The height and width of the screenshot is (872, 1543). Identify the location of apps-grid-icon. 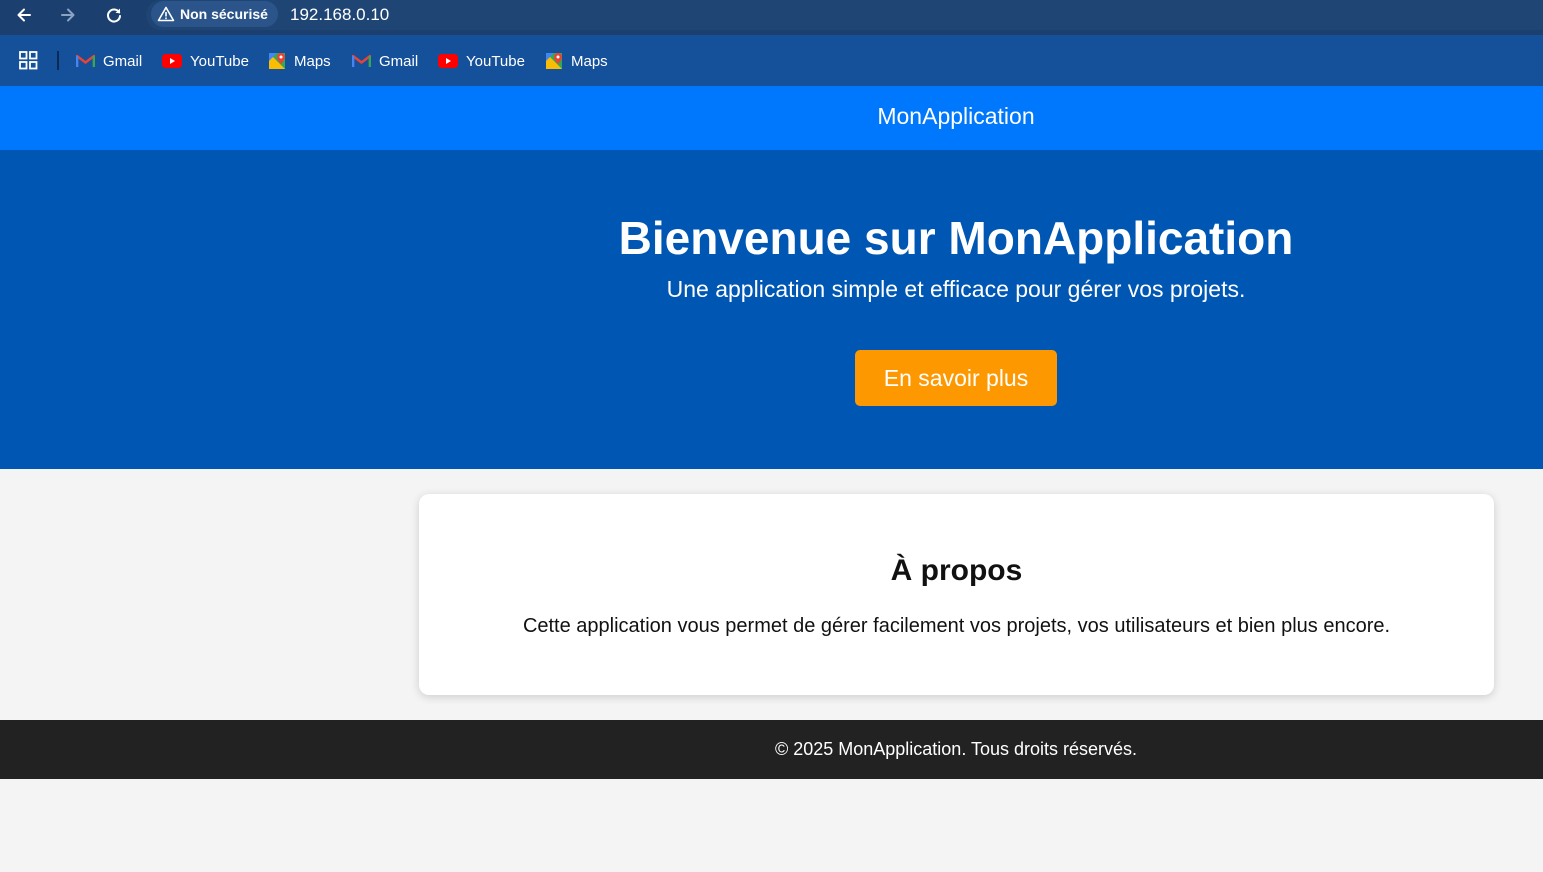
(28, 60).